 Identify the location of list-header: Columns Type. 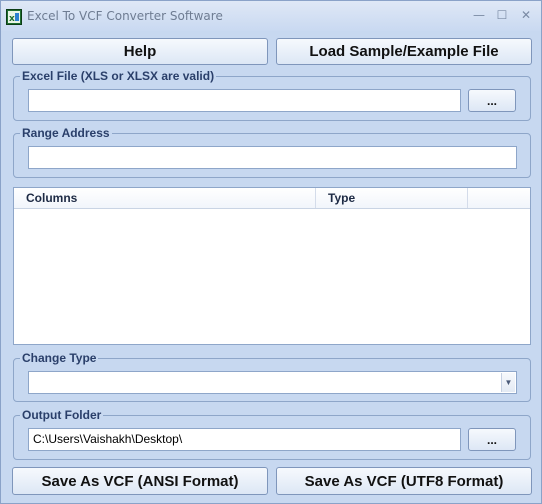
(272, 198).